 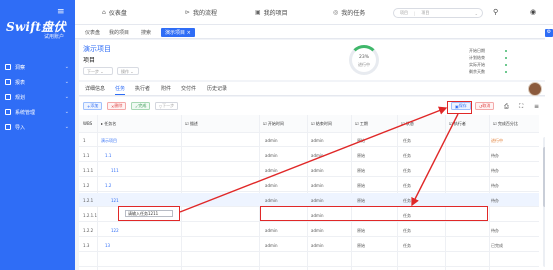 What do you see at coordinates (549, 147) in the screenshot?
I see `right-toolbar: ⚙` at bounding box center [549, 147].